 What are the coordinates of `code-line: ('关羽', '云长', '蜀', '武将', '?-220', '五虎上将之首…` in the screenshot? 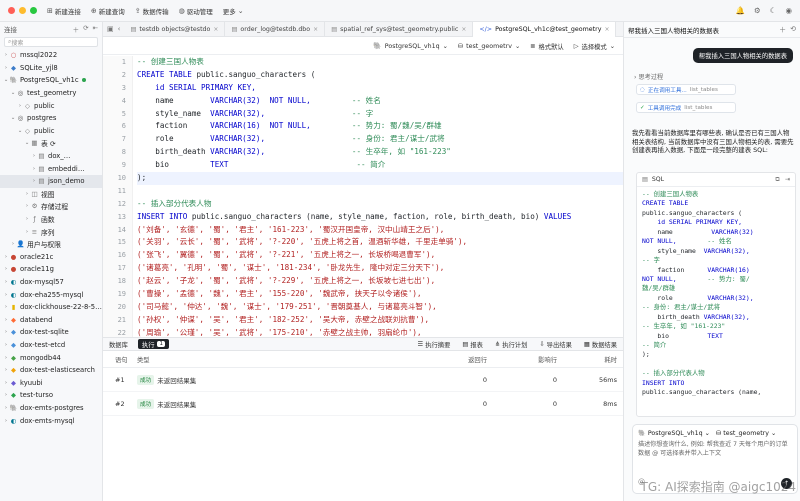 It's located at (380, 242).